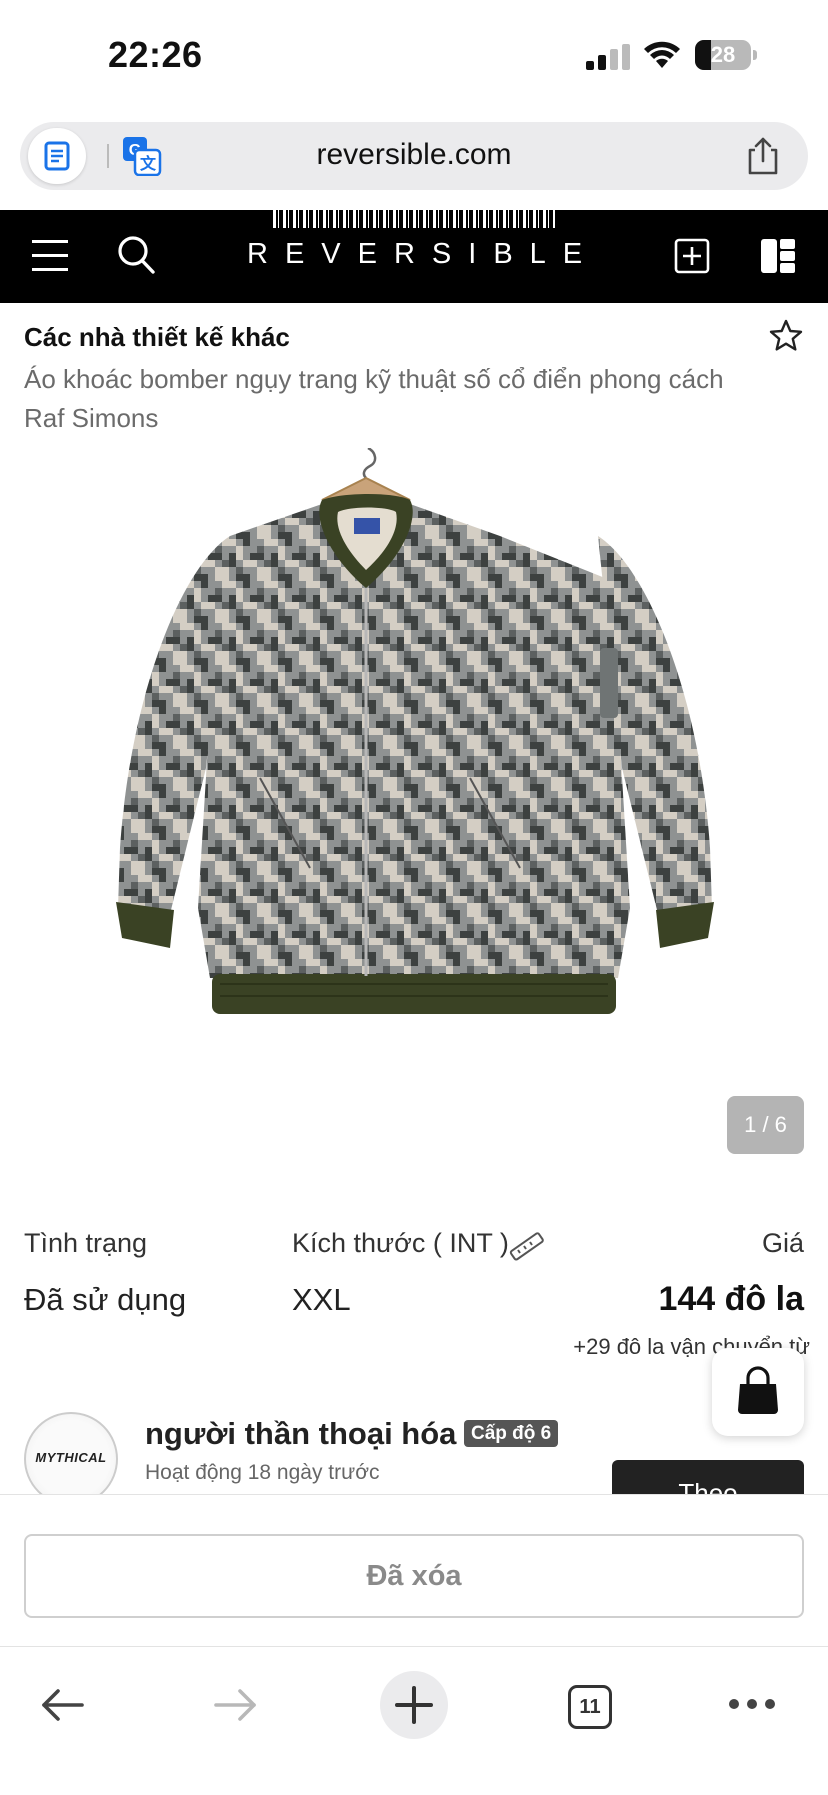 This screenshot has height=1795, width=828. Describe the element at coordinates (51, 256) in the screenshot. I see `hamburger-icon` at that location.